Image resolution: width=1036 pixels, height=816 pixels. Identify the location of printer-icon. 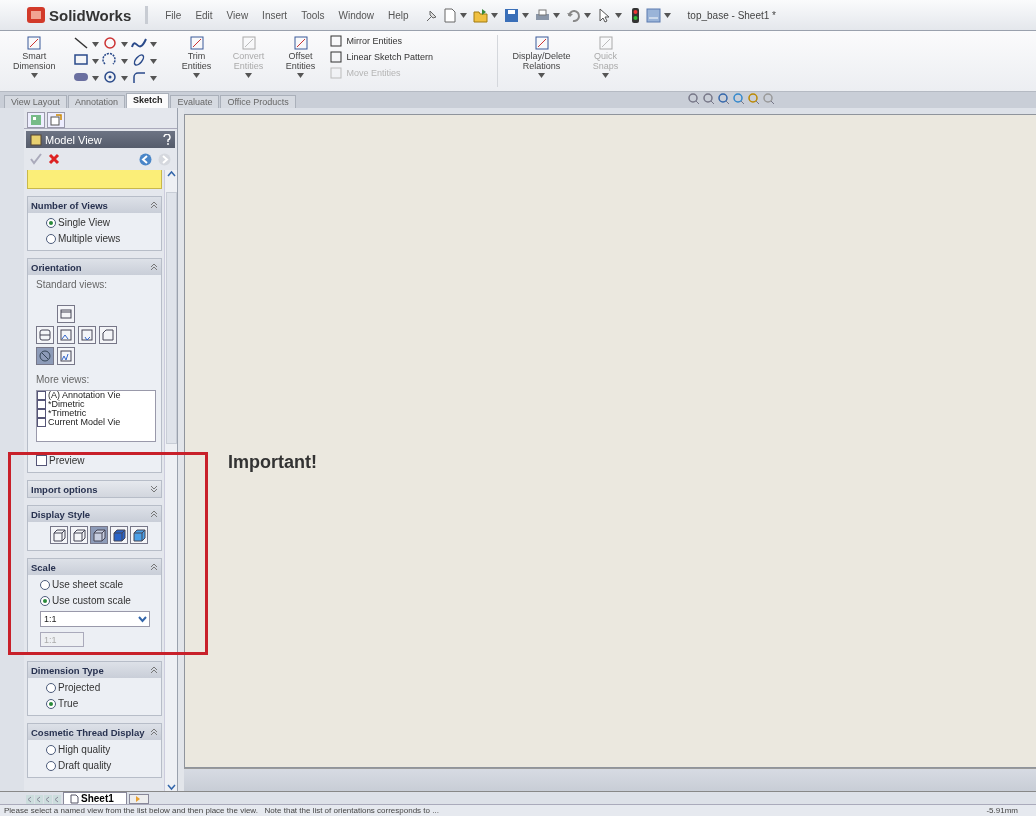
(542, 15).